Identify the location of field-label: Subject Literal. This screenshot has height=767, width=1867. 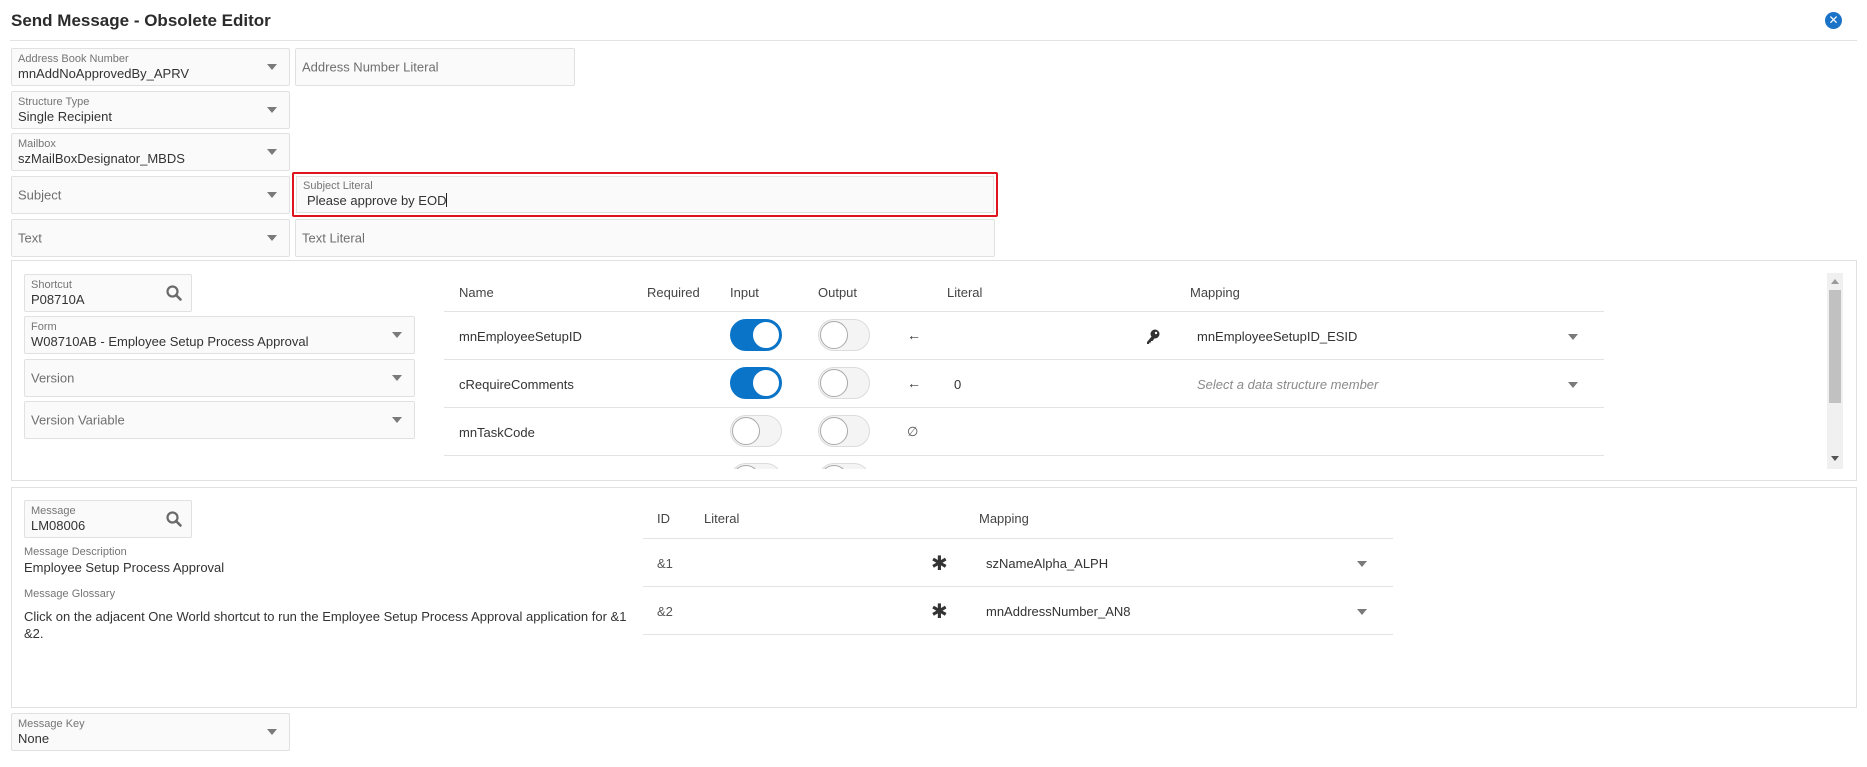
(338, 186).